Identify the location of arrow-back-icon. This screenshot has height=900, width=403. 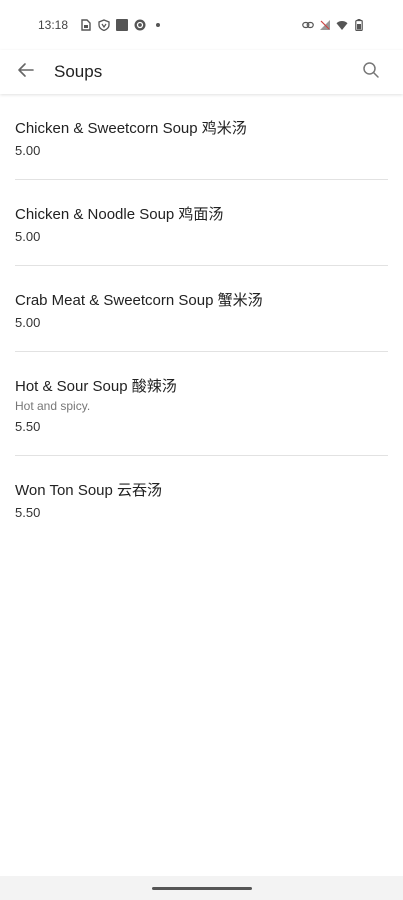
(26, 72).